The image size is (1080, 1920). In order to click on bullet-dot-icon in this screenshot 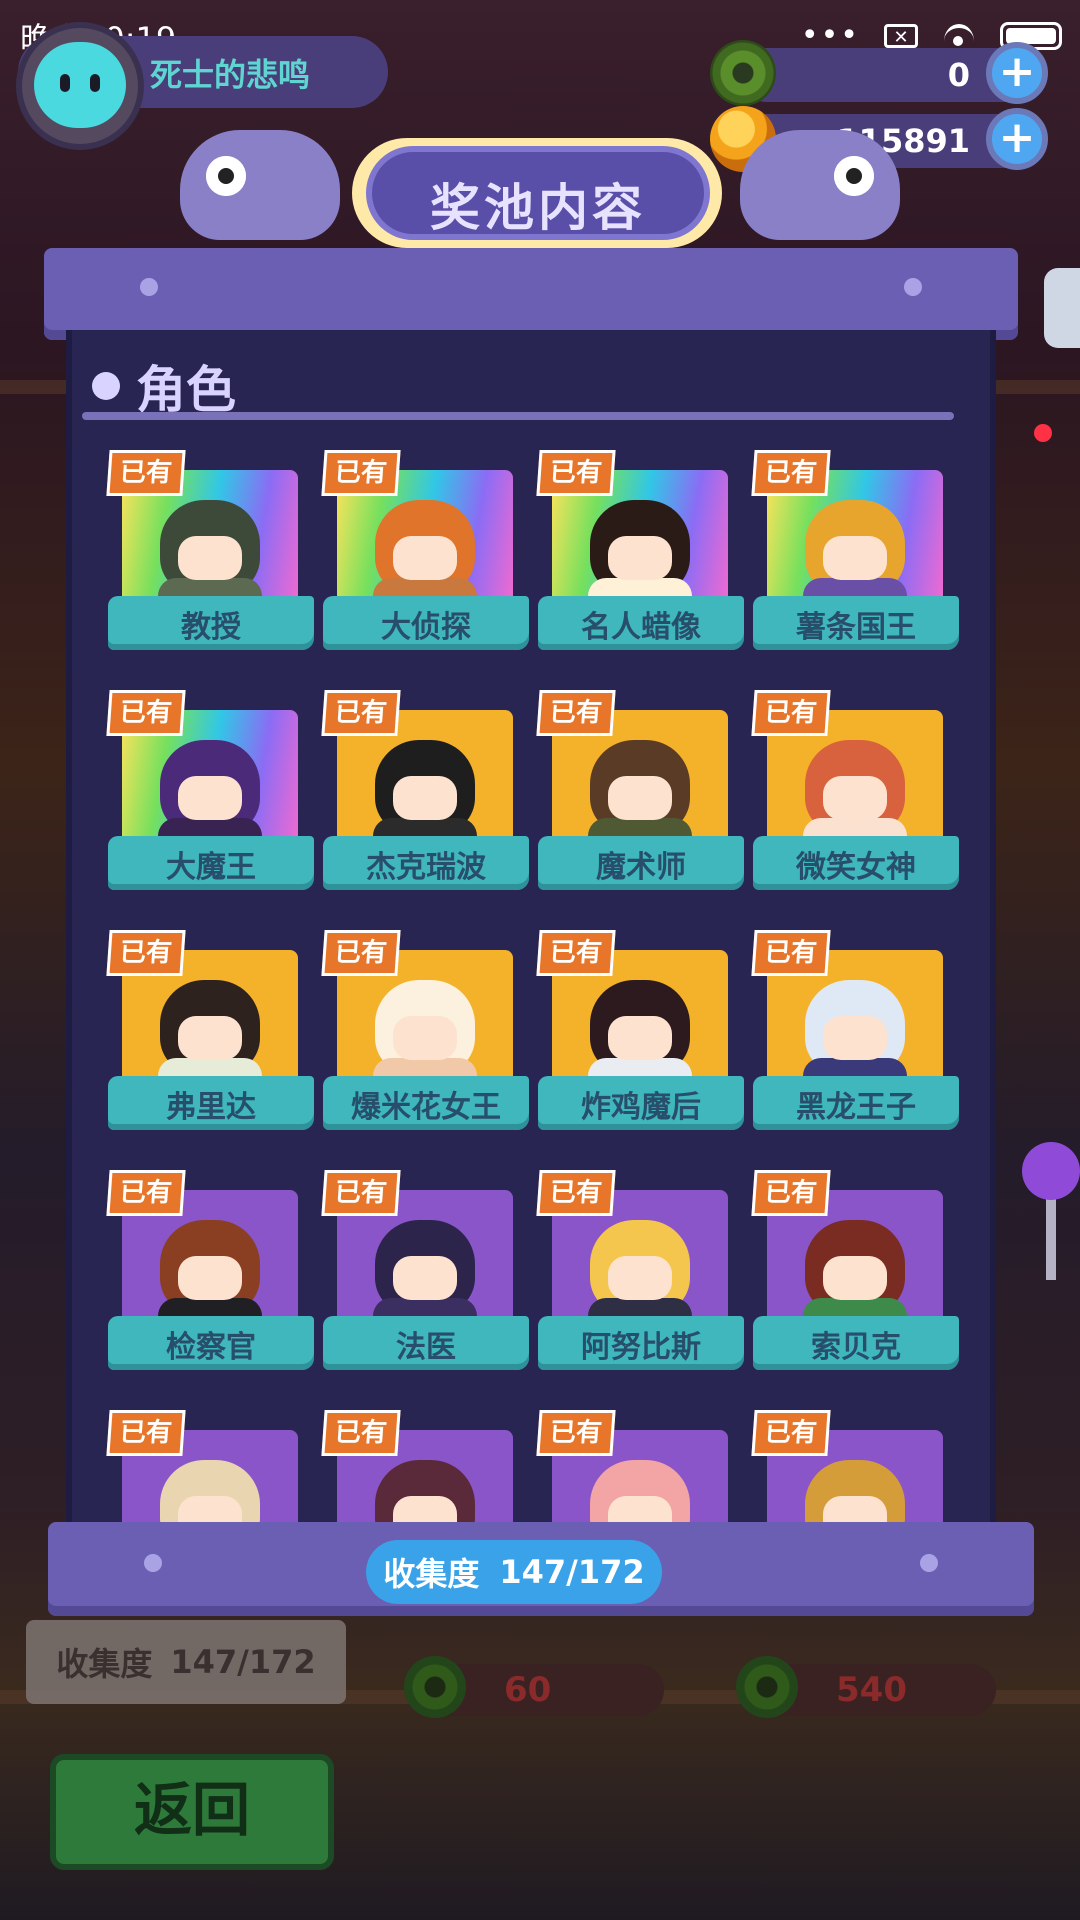, I will do `click(106, 386)`.